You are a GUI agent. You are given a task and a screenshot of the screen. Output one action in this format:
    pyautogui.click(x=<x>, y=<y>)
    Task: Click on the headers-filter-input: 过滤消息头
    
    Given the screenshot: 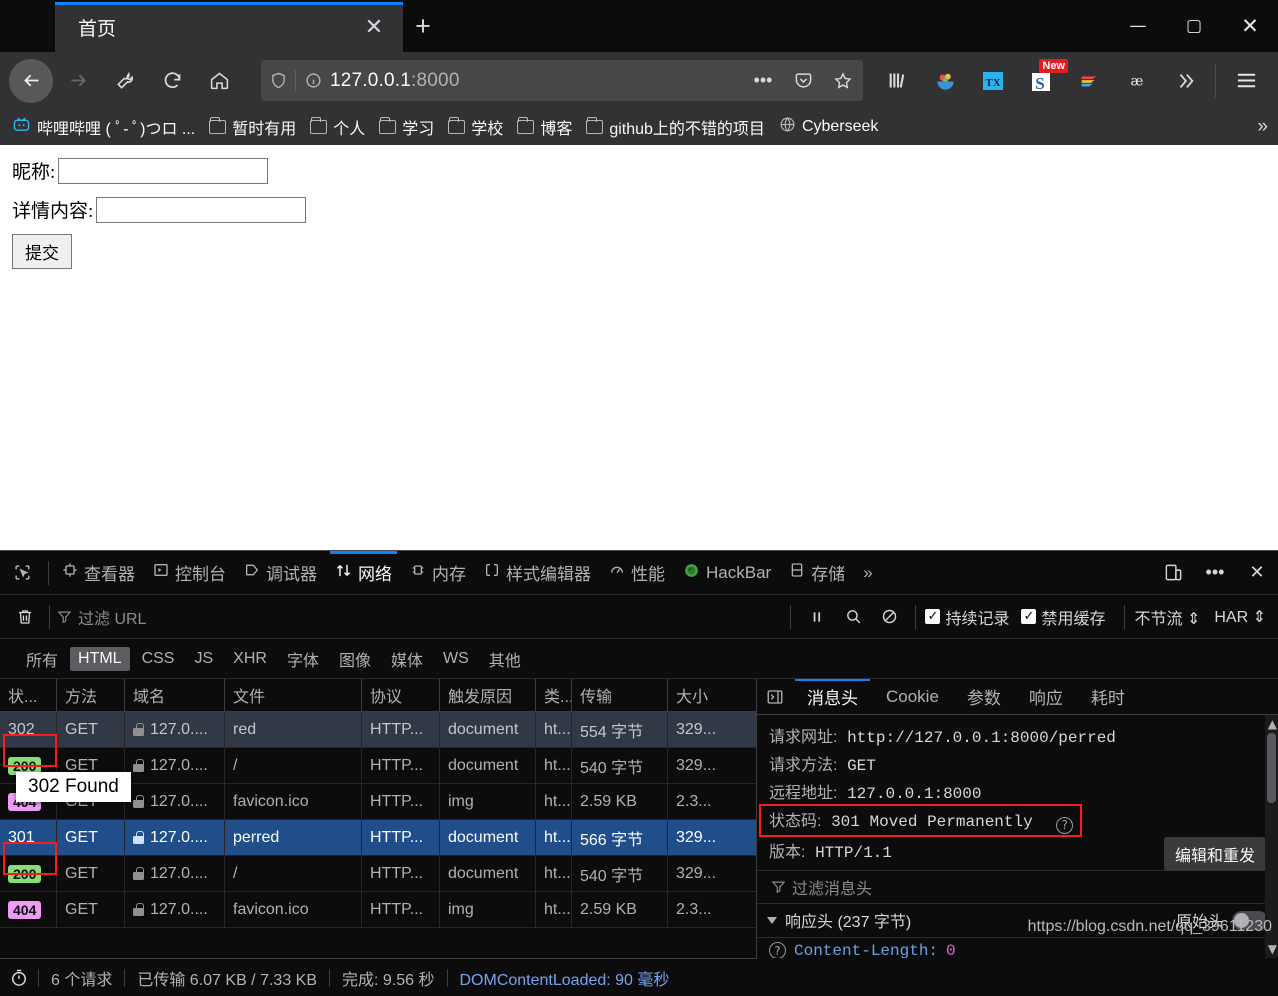 What is the action you would take?
    pyautogui.click(x=1017, y=886)
    